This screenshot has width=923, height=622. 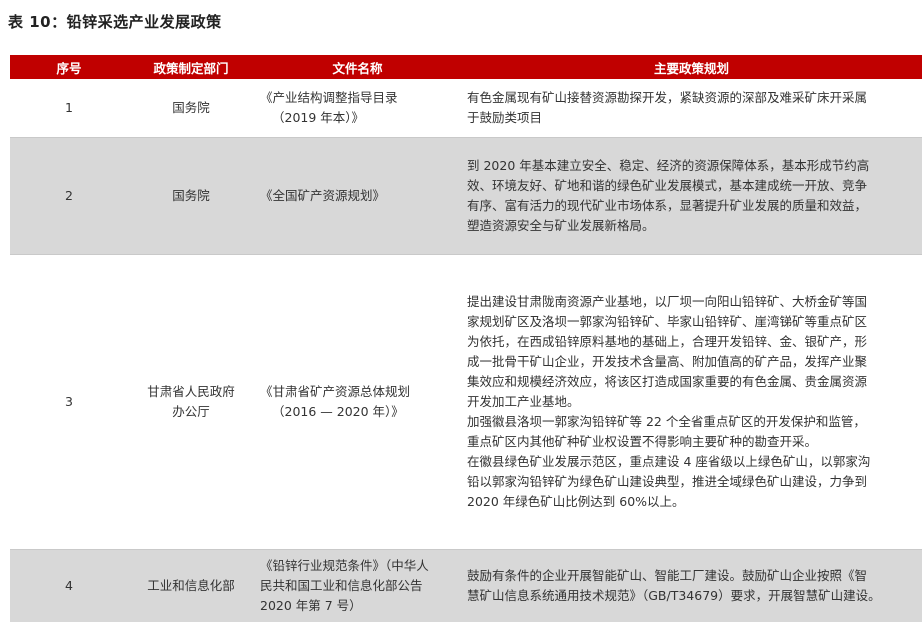 I want to click on plan-line: 有色金属现有矿山接替资源勘探开发，紧缺资源的深部及难采矿床开采属, so click(x=690, y=98).